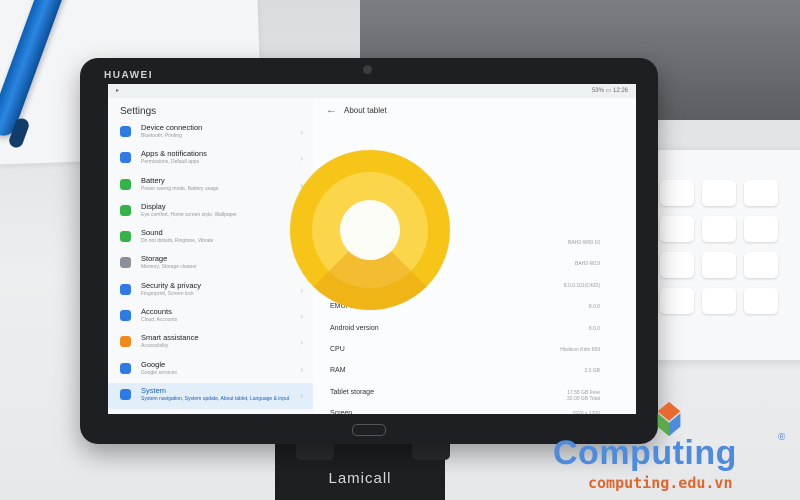 Image resolution: width=800 pixels, height=500 pixels. Describe the element at coordinates (125, 184) in the screenshot. I see `battery-icon` at that location.